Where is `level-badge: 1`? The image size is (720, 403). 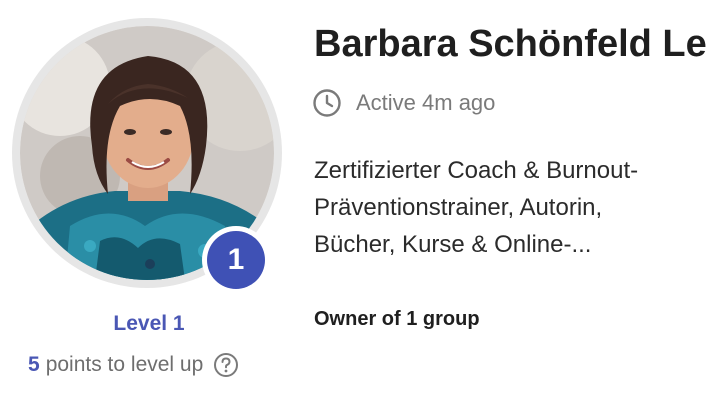 level-badge: 1 is located at coordinates (236, 260).